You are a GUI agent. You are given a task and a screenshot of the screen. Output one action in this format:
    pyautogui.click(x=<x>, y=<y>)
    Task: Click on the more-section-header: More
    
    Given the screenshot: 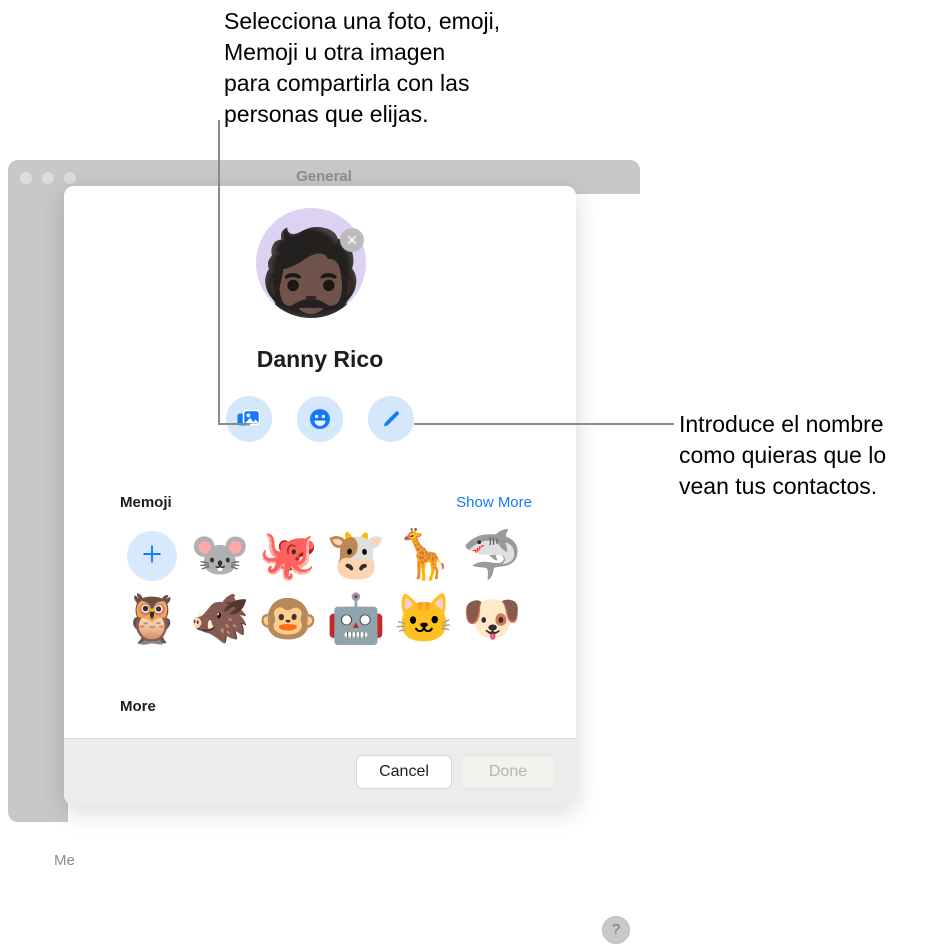 What is the action you would take?
    pyautogui.click(x=326, y=706)
    